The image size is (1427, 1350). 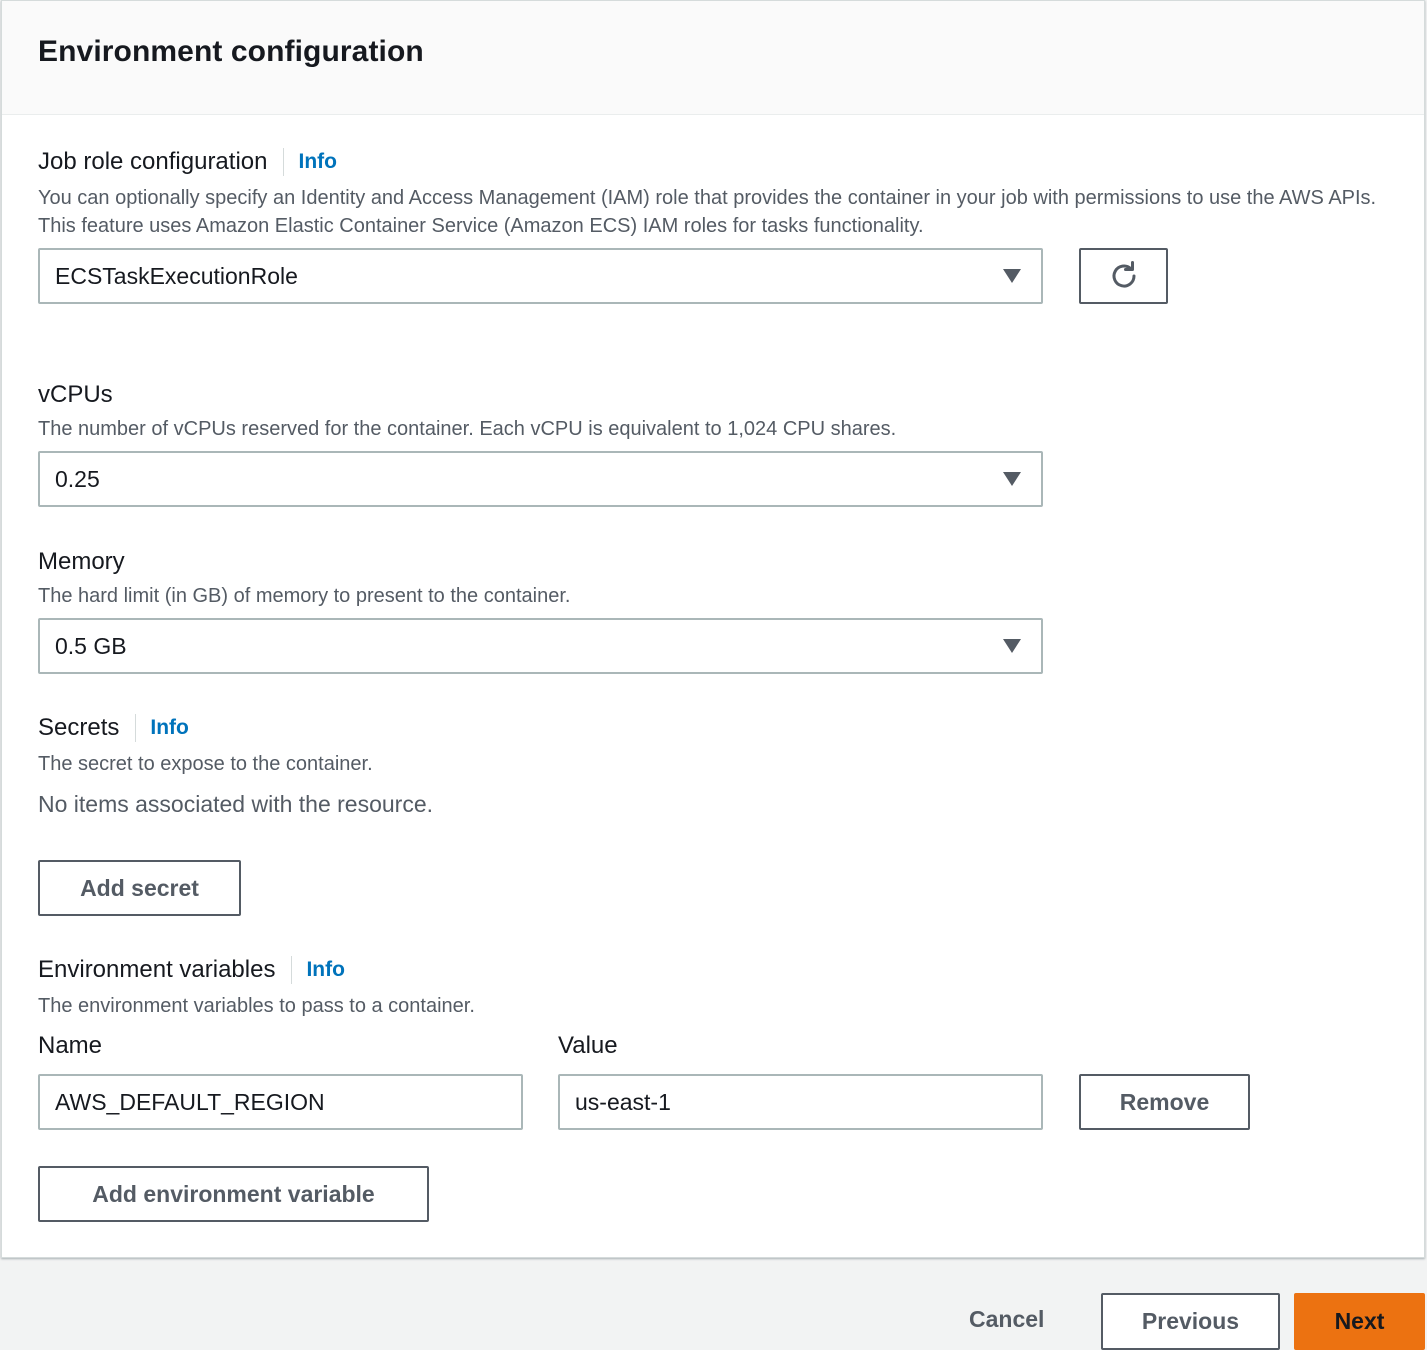 What do you see at coordinates (1164, 1102) in the screenshot?
I see `remove-env-var-button: Remove` at bounding box center [1164, 1102].